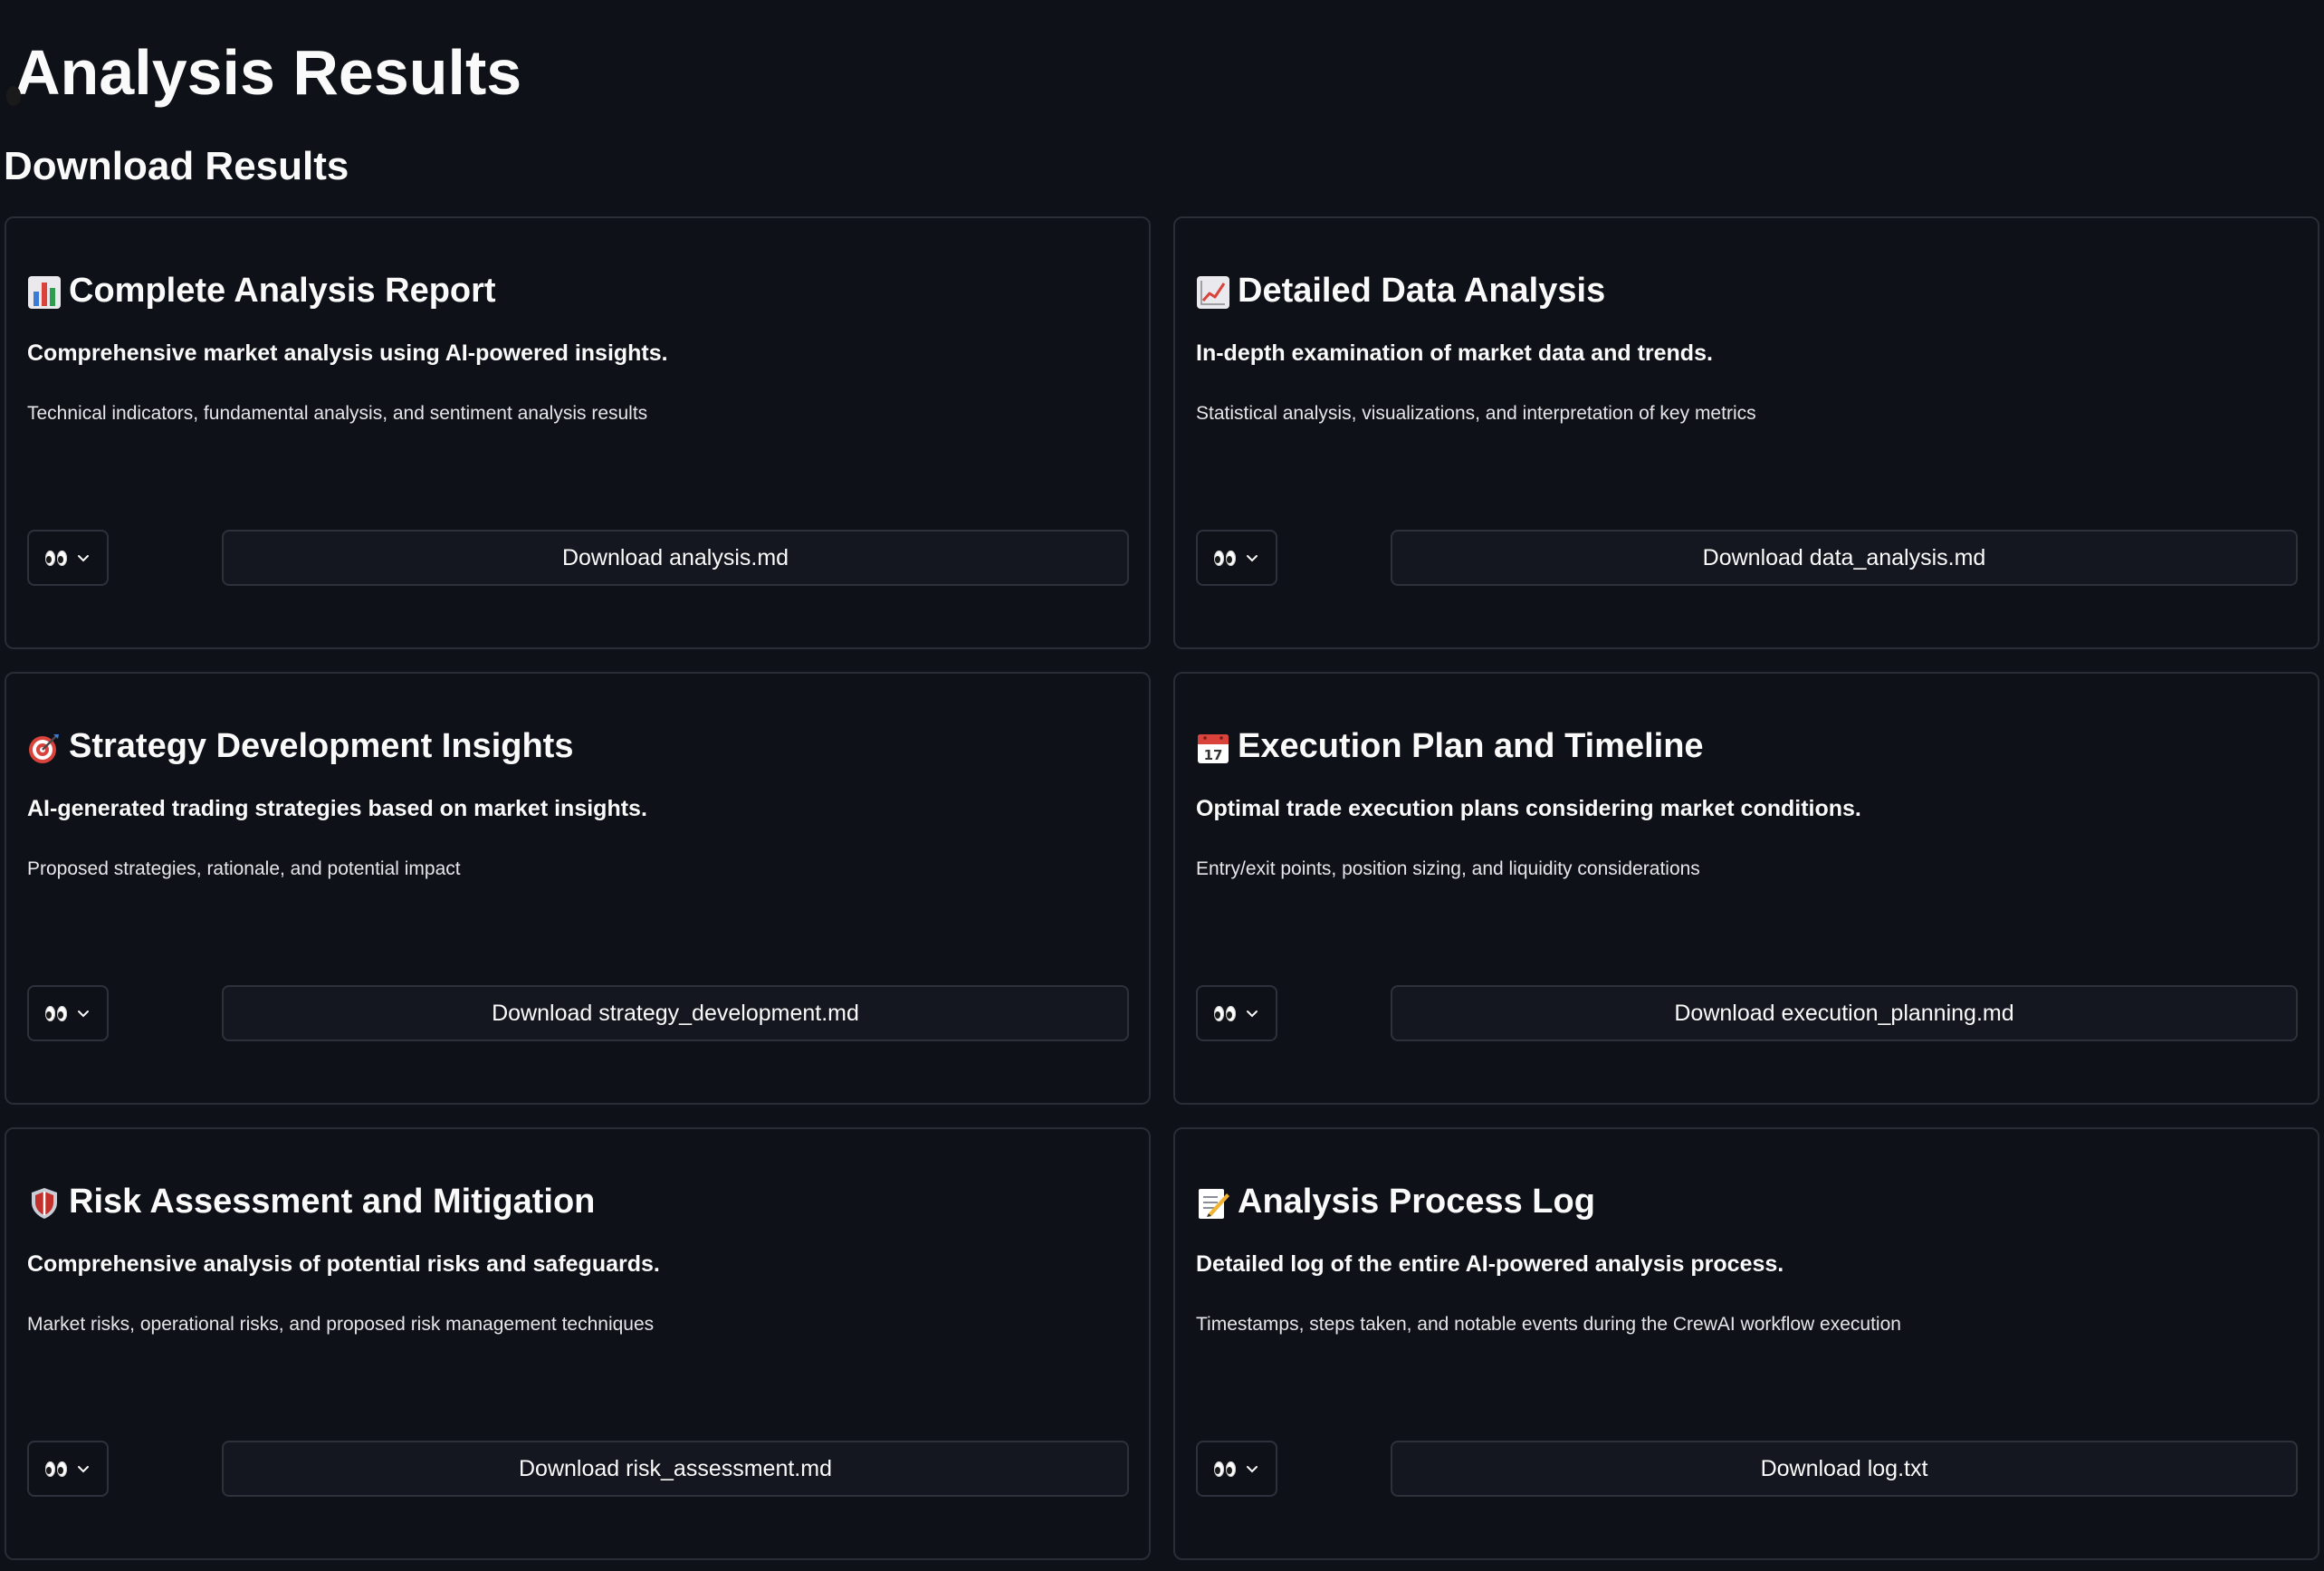  I want to click on card-title: Risk Assessment and Mitigation, so click(311, 1201).